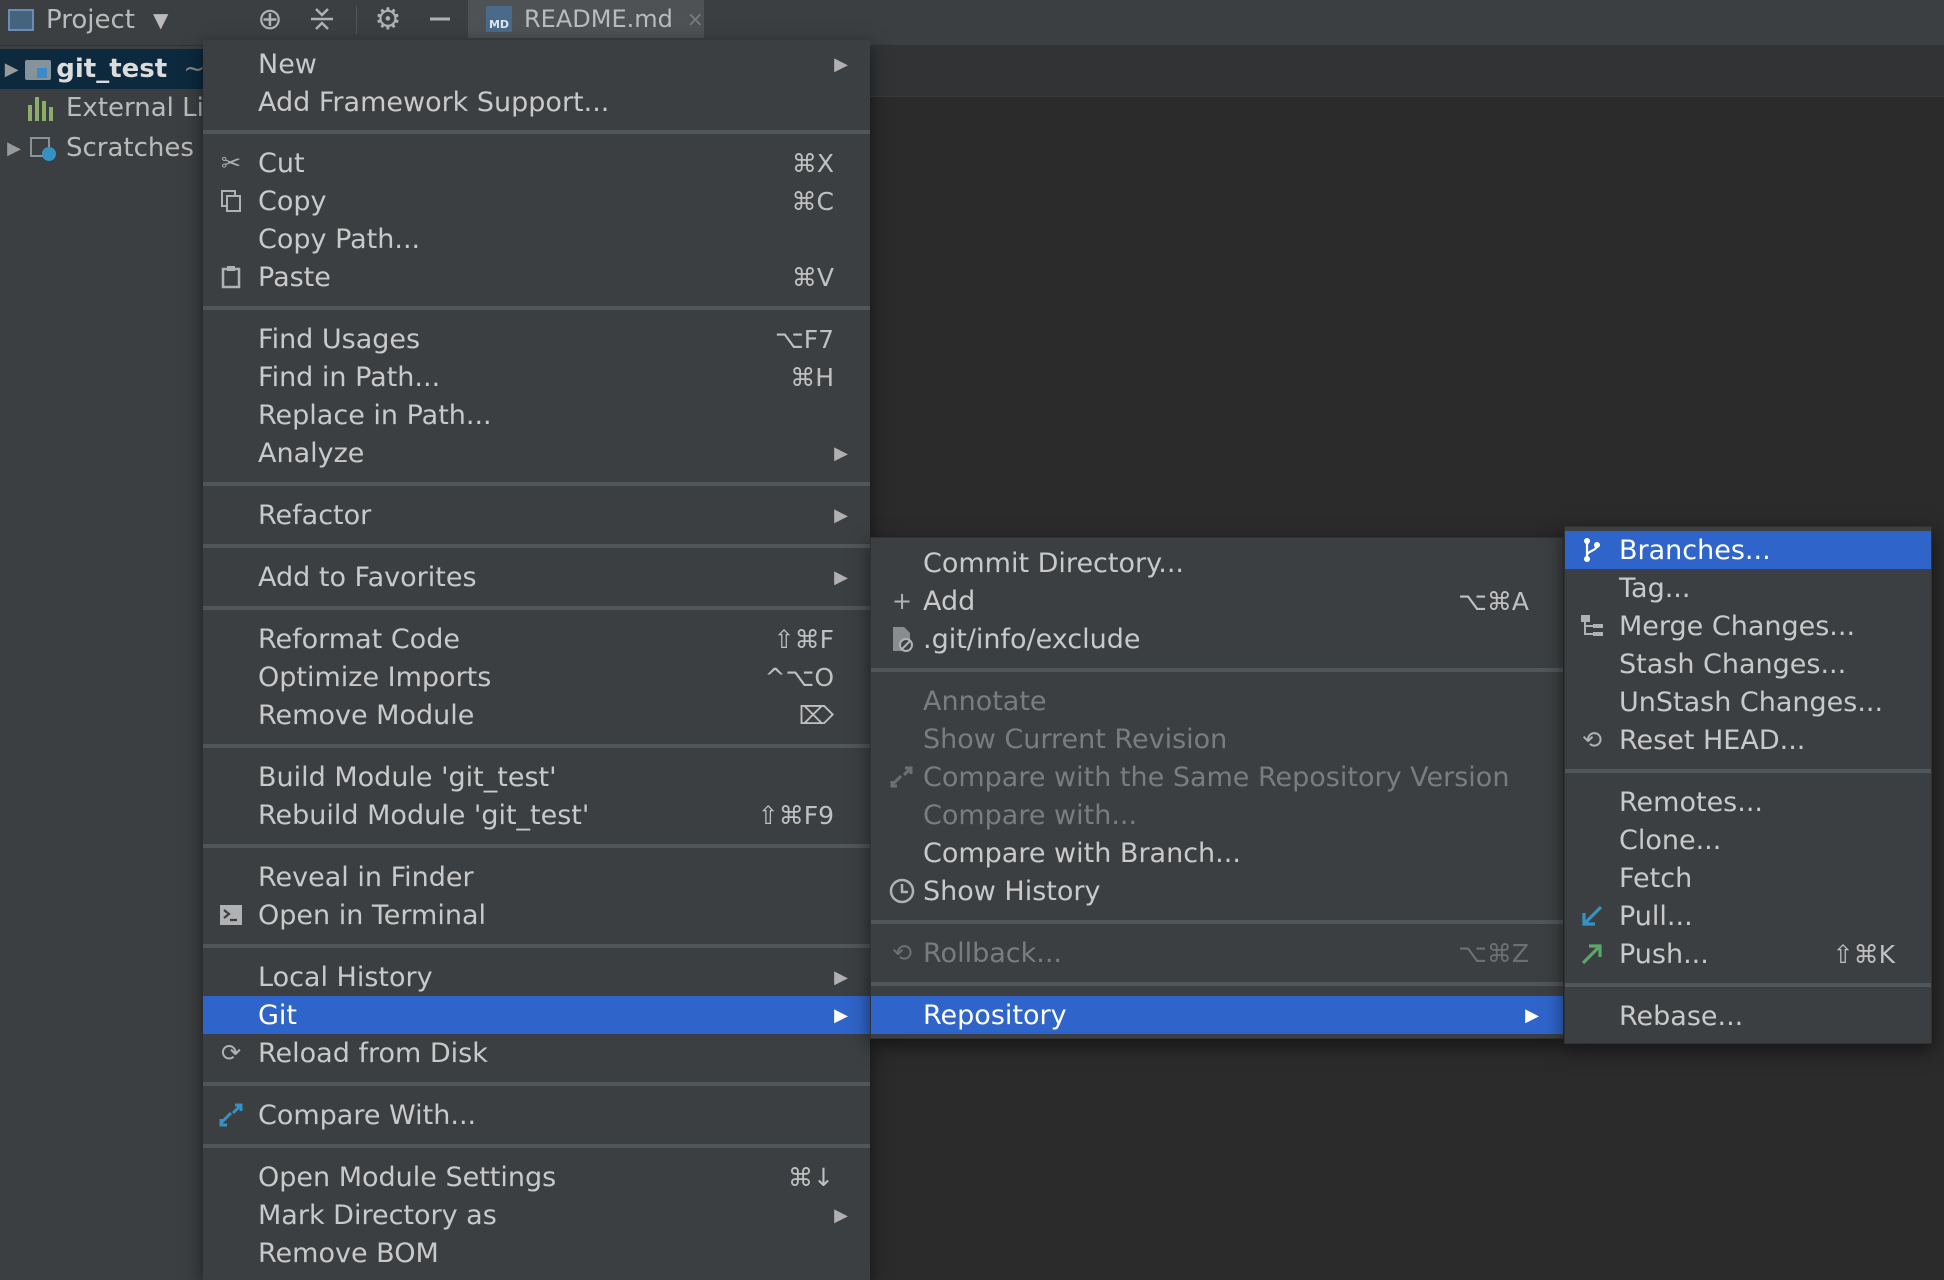 Image resolution: width=1944 pixels, height=1280 pixels. Describe the element at coordinates (598, 19) in the screenshot. I see `tab-label: README.md` at that location.